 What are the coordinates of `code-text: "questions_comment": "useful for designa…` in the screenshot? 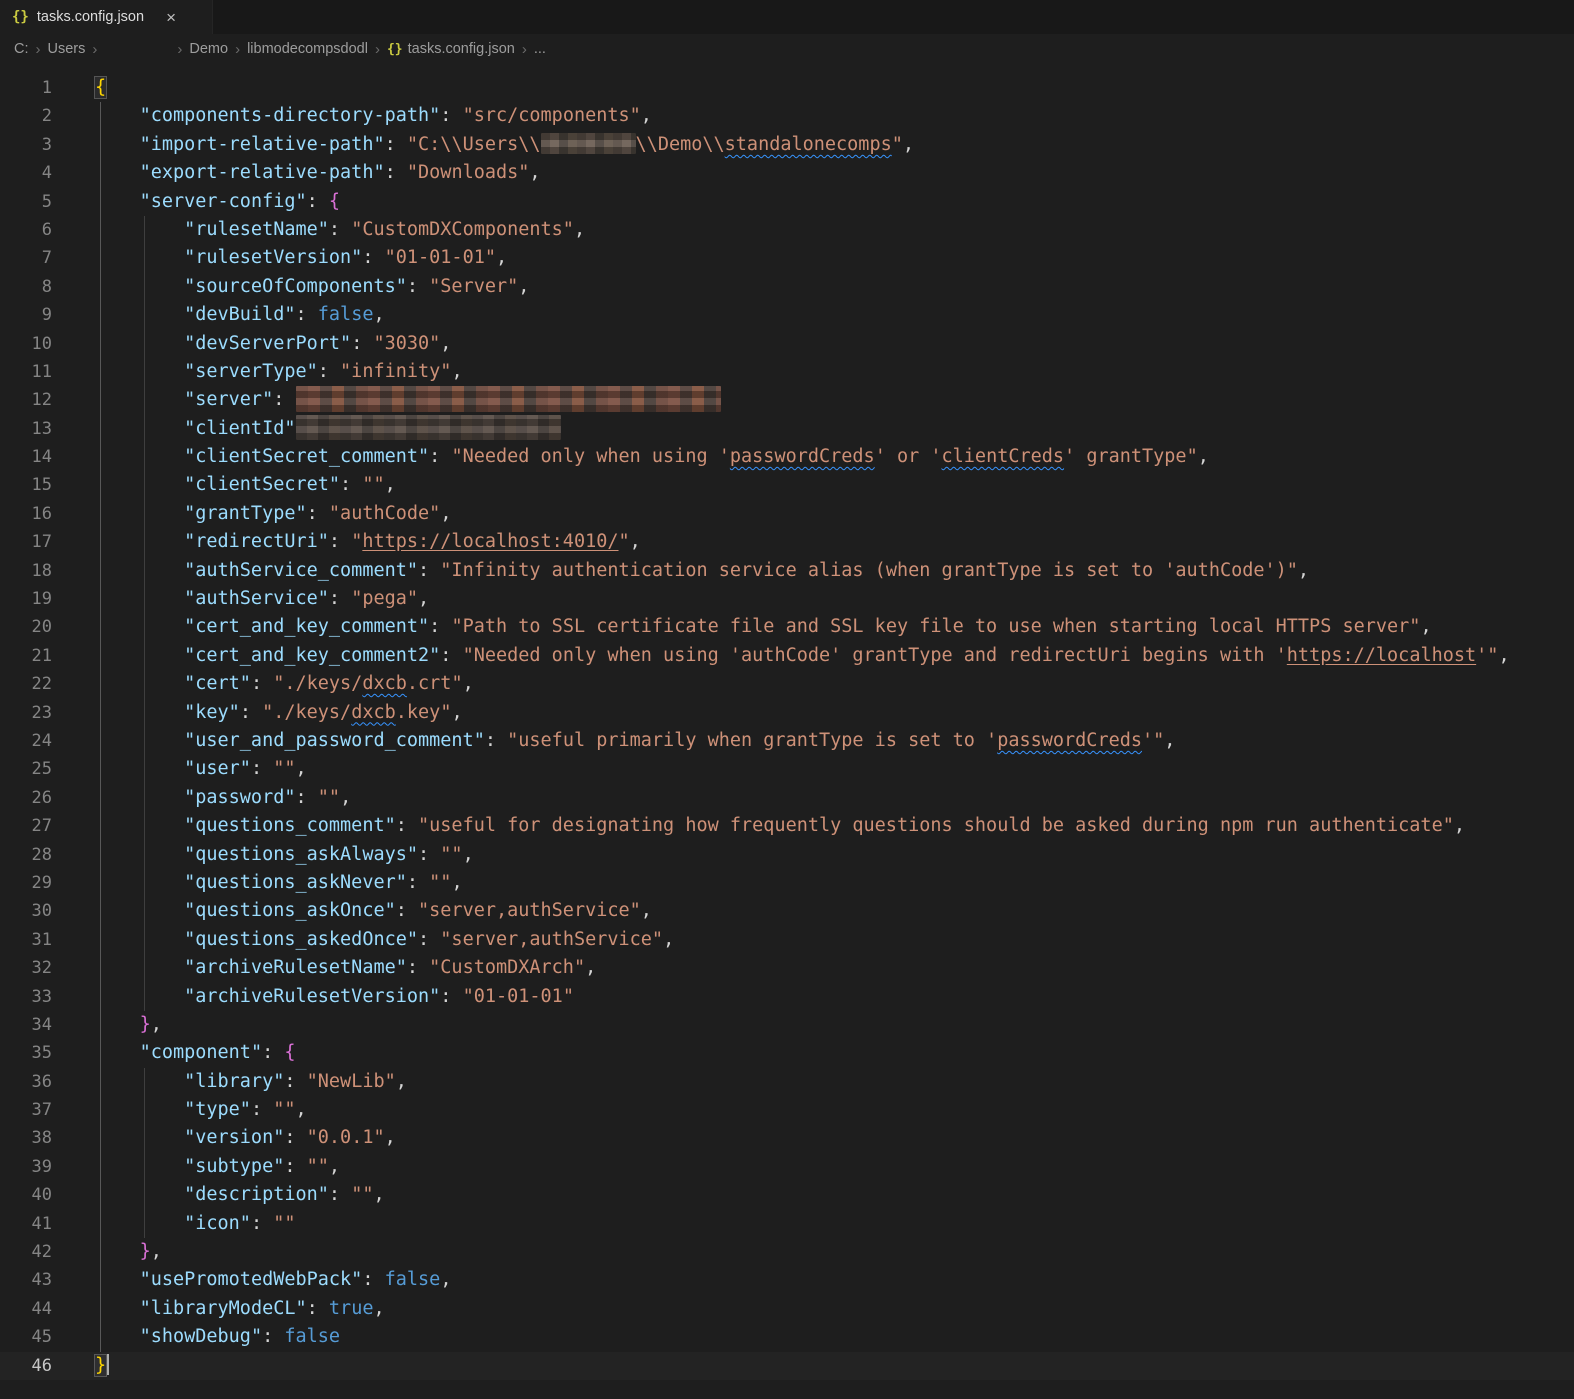 It's located at (780, 826).